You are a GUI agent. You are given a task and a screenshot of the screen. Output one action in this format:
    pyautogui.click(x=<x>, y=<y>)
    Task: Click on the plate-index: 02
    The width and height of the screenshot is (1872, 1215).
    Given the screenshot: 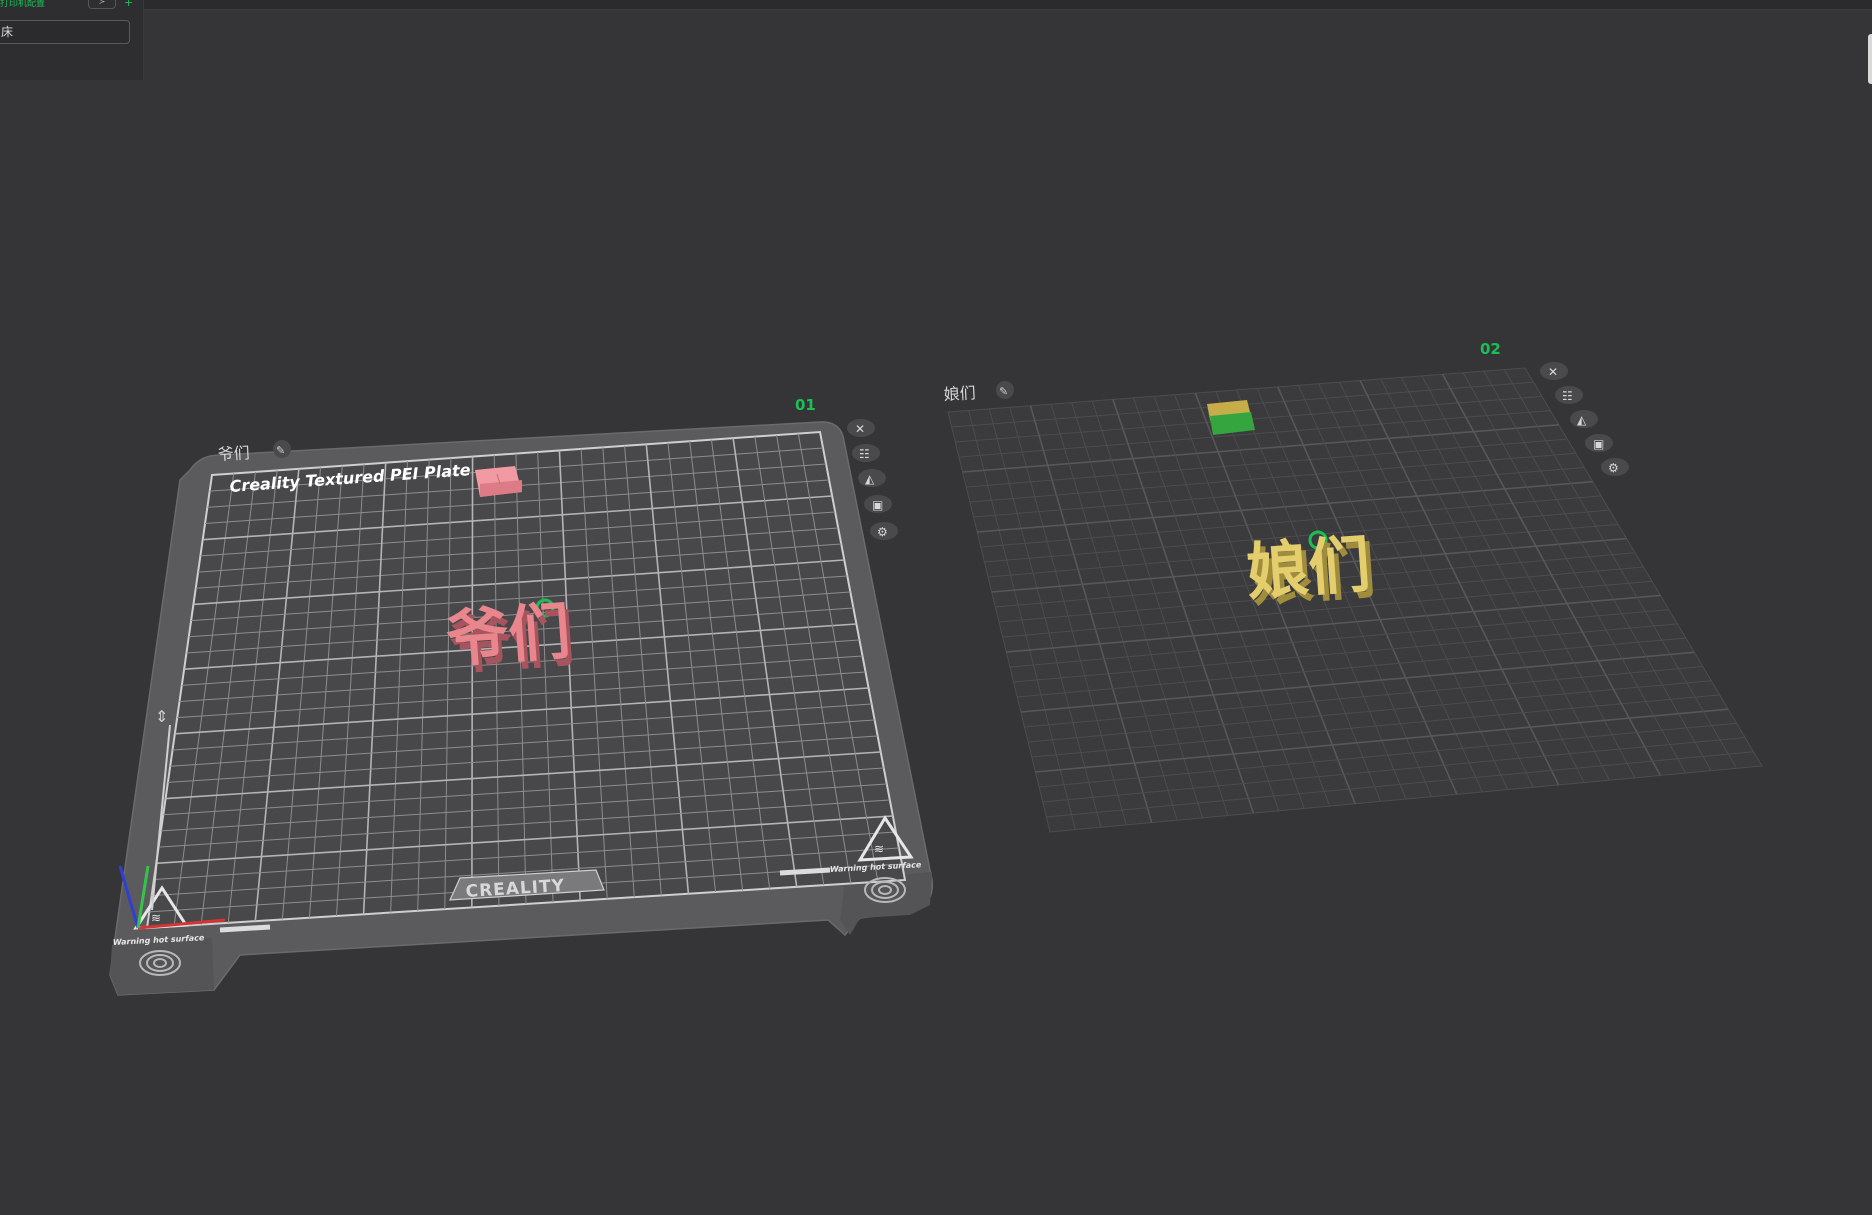 What is the action you would take?
    pyautogui.click(x=1490, y=349)
    